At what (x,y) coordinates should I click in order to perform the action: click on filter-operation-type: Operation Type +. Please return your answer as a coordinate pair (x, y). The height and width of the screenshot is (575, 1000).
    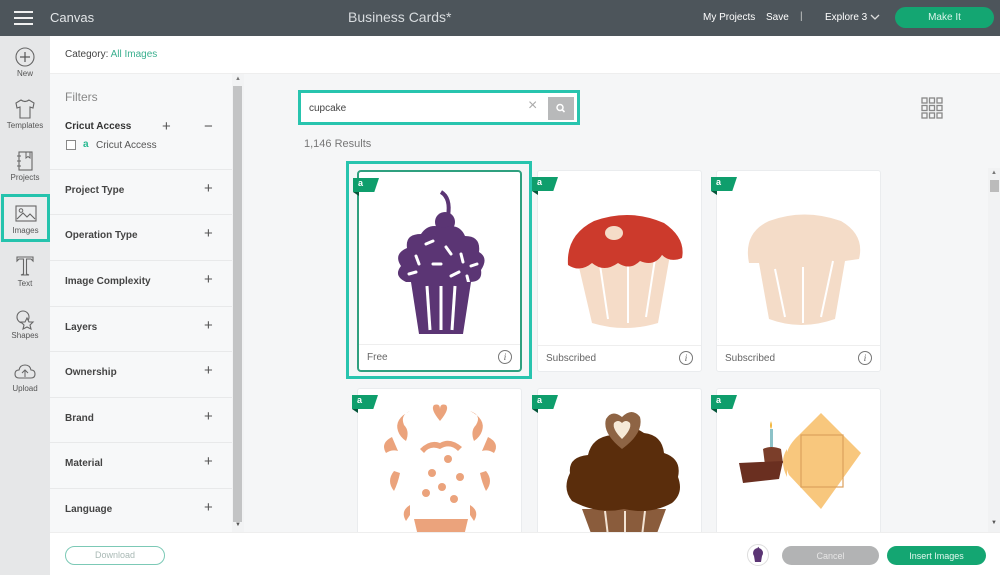
    Looking at the image, I should click on (141, 236).